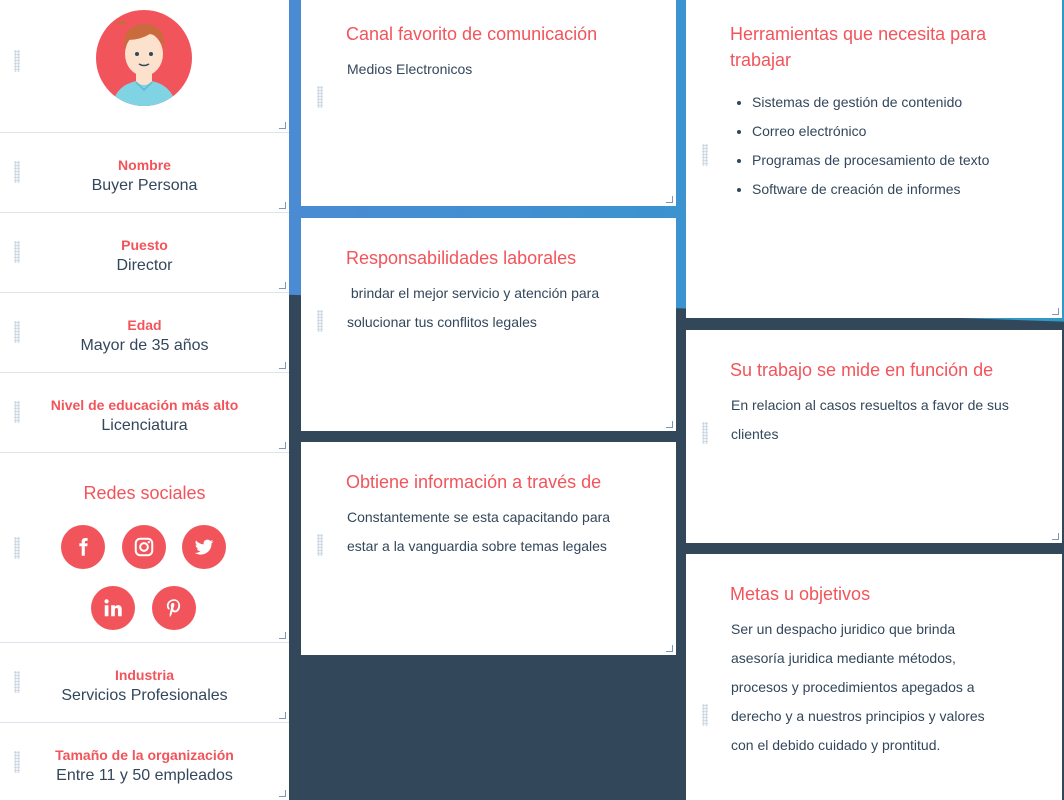 Image resolution: width=1064 pixels, height=800 pixels. Describe the element at coordinates (858, 47) in the screenshot. I see `herramientas-title: Herramientas que necesita para trabajar` at that location.